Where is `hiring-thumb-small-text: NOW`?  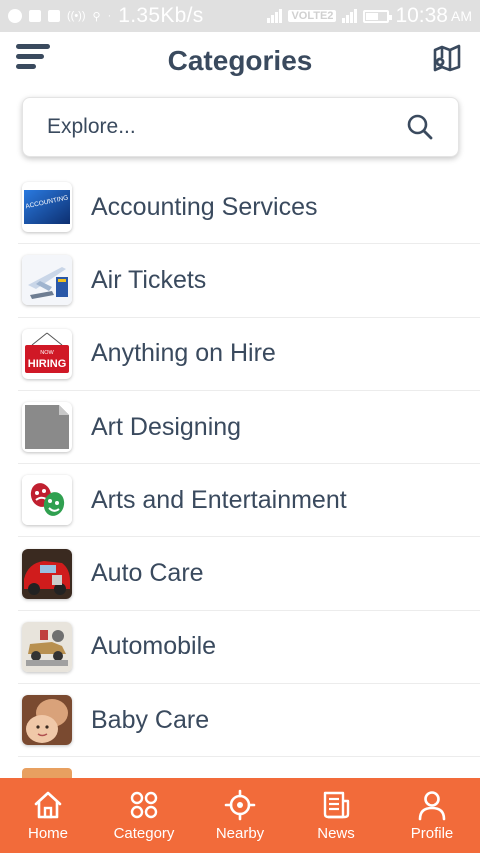
hiring-thumb-small-text: NOW is located at coordinates (47, 353).